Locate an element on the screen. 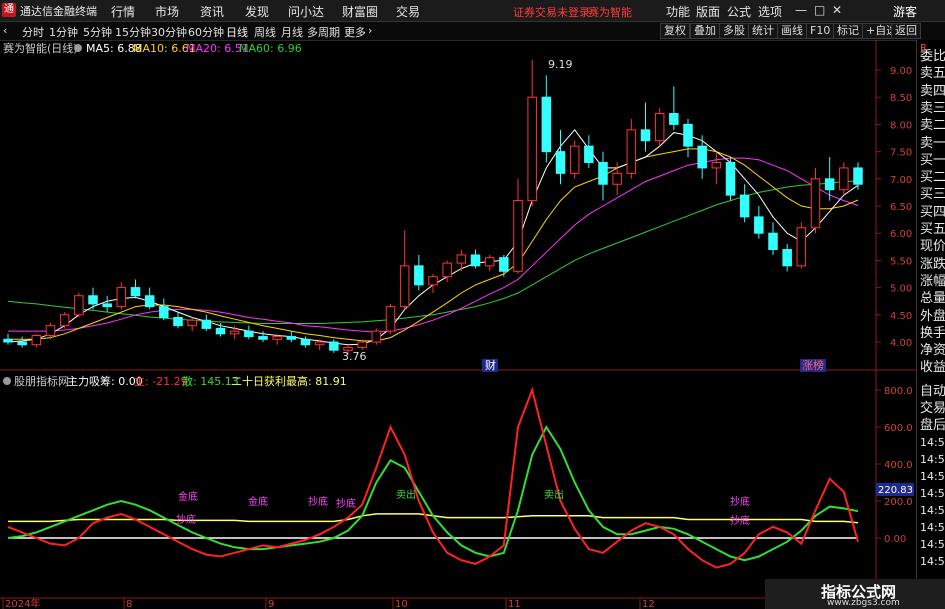 Image resolution: width=945 pixels, height=609 pixels. current-stock-name: 赛为智能 is located at coordinates (610, 12).